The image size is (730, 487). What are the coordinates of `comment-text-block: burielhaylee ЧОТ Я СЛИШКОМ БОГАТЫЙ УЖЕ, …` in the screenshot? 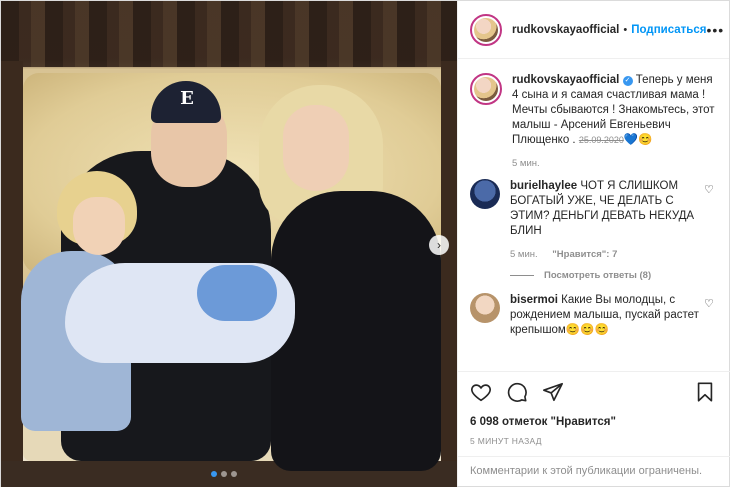 It's located at (607, 209).